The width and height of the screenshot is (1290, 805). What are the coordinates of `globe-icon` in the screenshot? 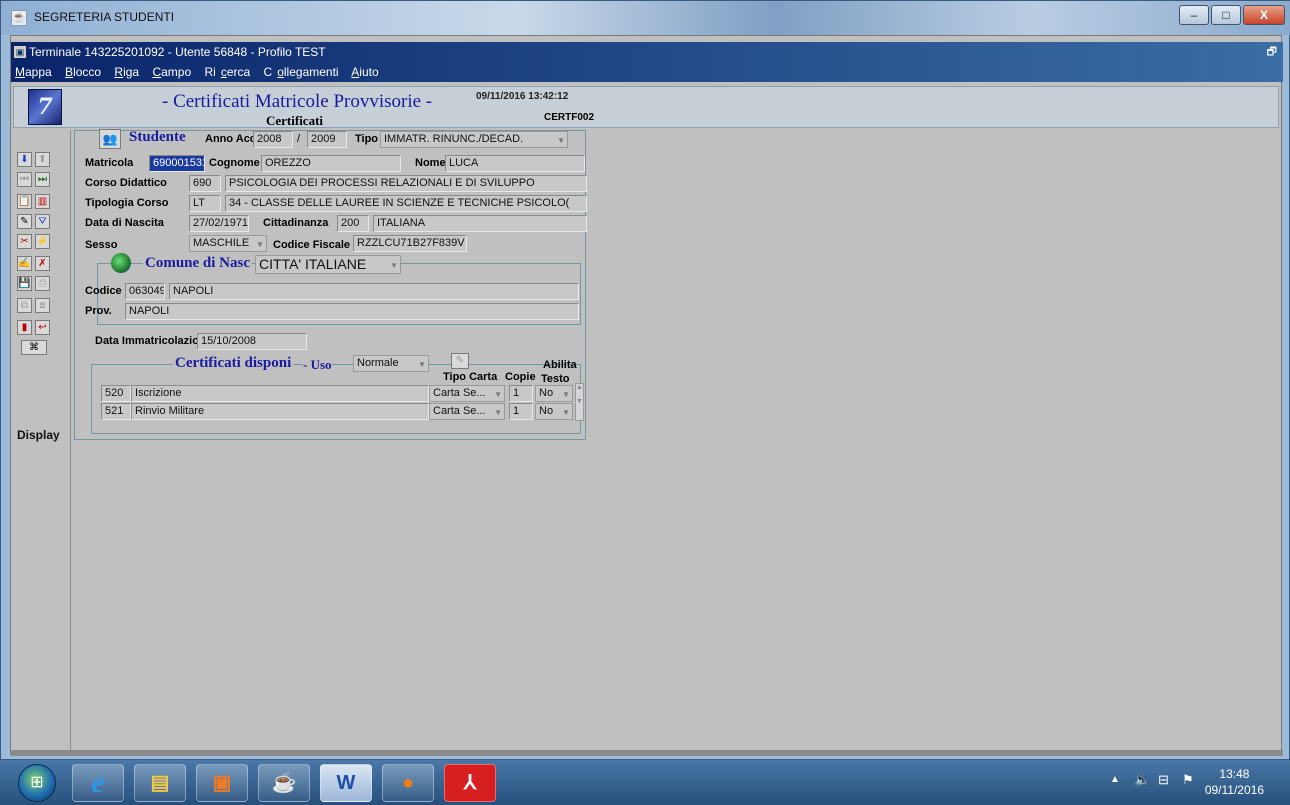 It's located at (121, 263).